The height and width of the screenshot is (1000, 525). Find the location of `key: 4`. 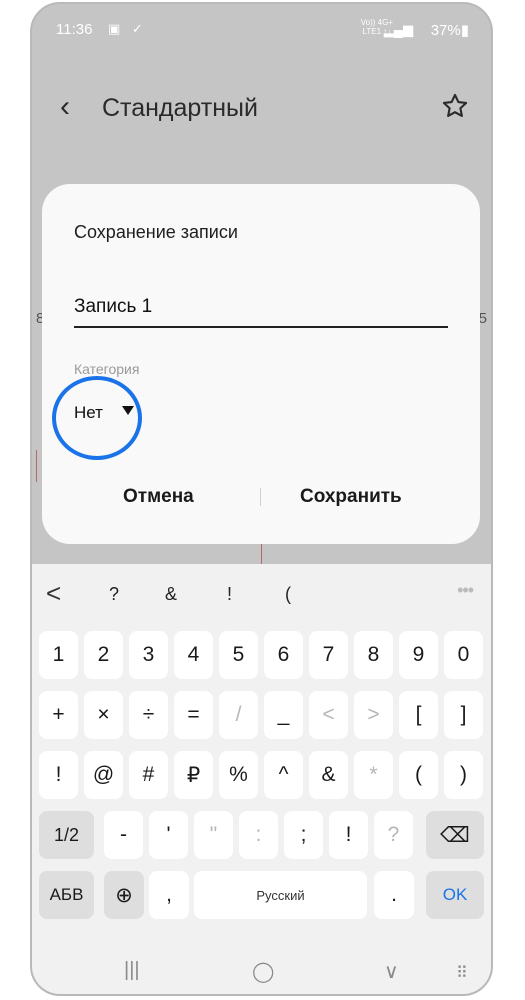

key: 4 is located at coordinates (193, 655).